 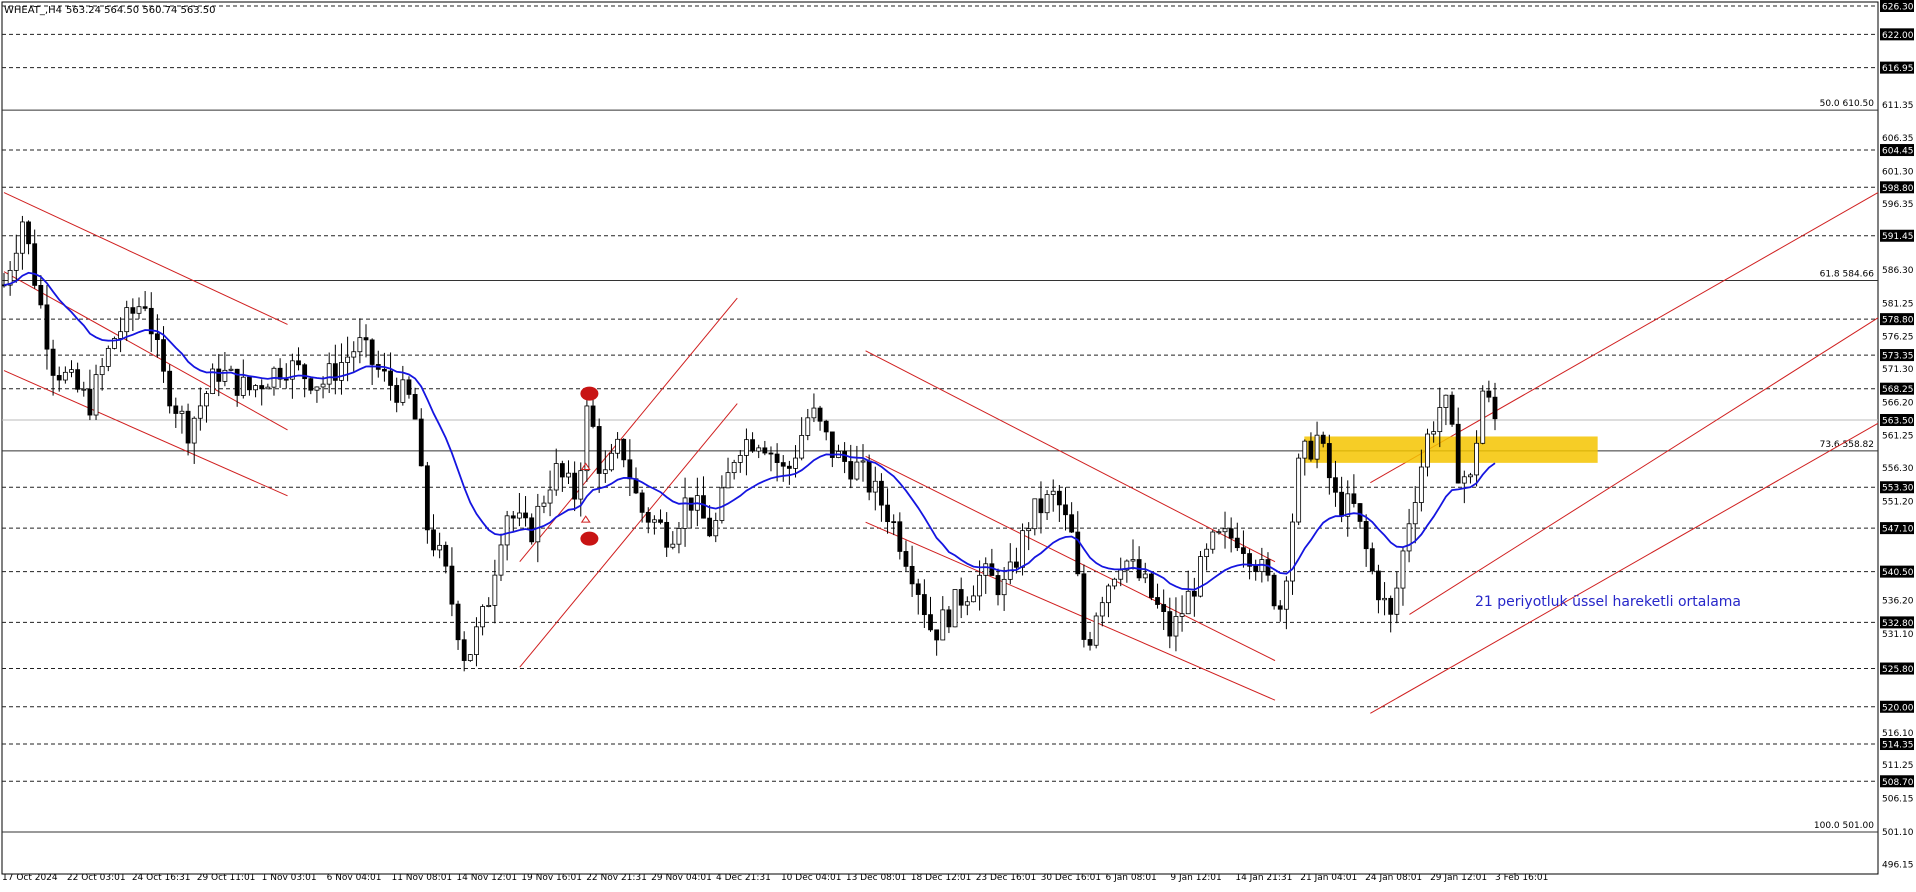 I want to click on red-marker-bottom, so click(x=589, y=538).